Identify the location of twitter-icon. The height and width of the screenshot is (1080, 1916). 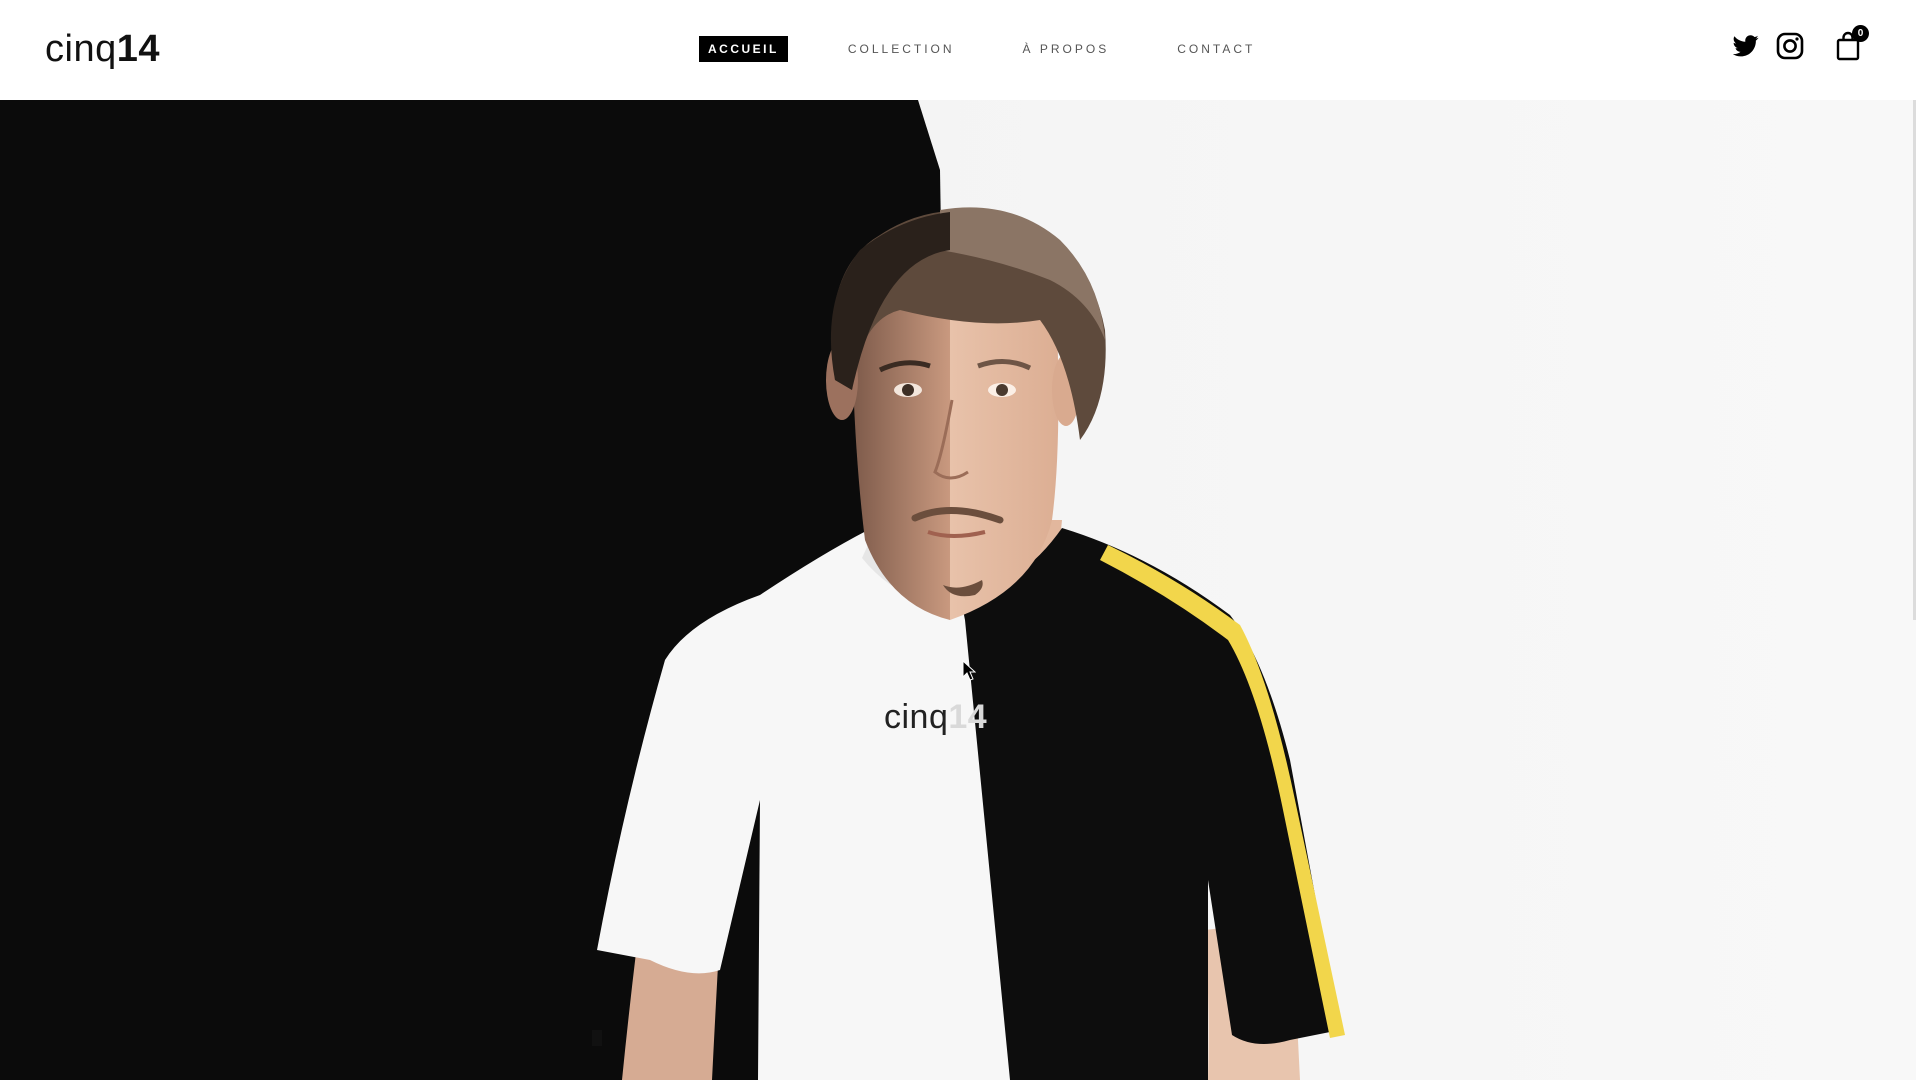
(1746, 46).